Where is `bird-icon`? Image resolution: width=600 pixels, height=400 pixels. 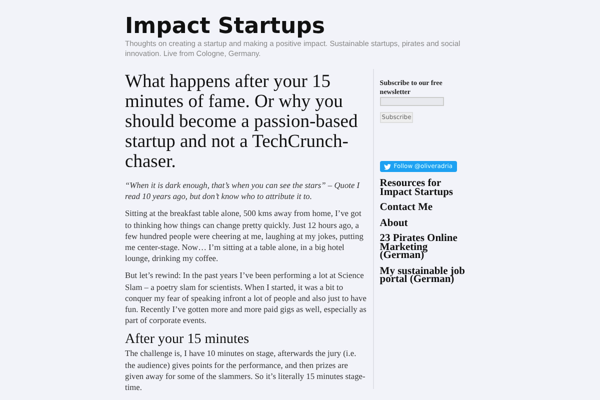
bird-icon is located at coordinates (387, 167).